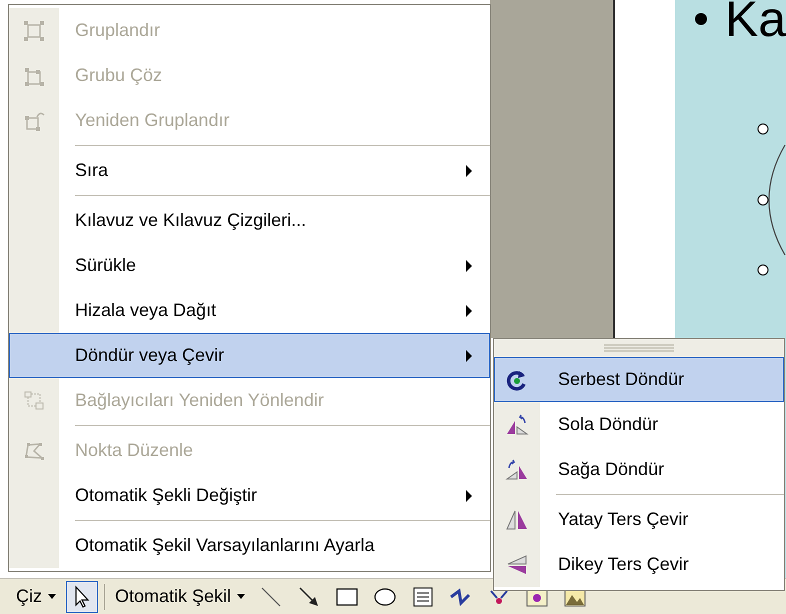 The width and height of the screenshot is (786, 614). I want to click on rotate-left-icon, so click(517, 424).